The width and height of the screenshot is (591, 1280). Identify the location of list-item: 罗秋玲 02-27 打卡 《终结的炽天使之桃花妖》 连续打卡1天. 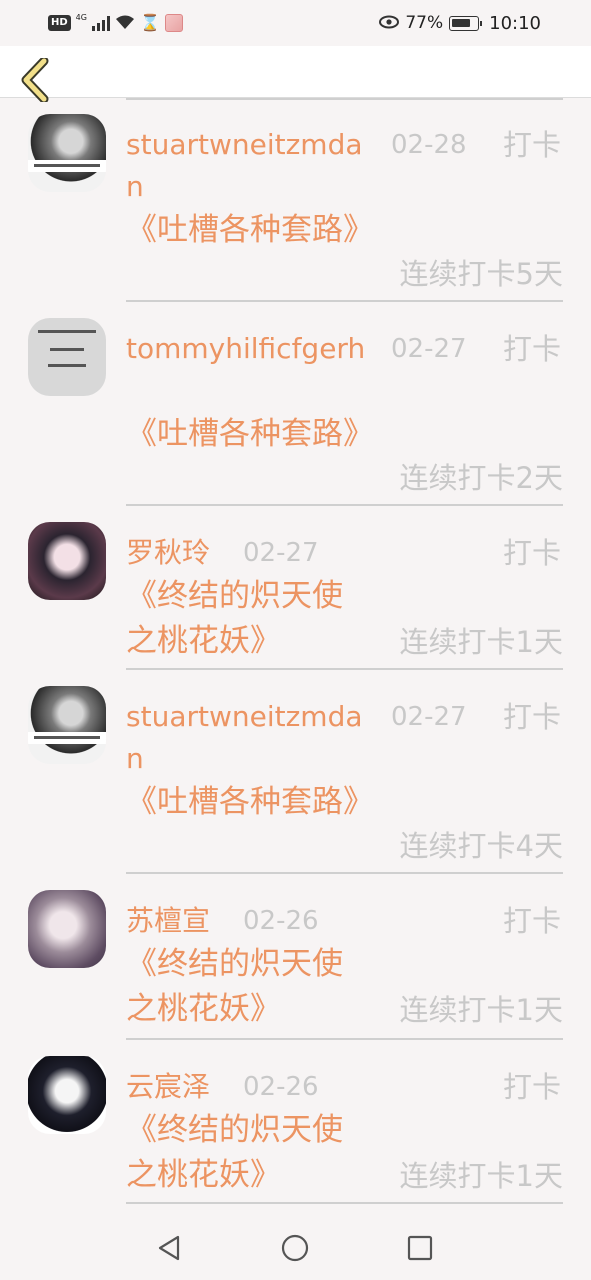
(295, 589).